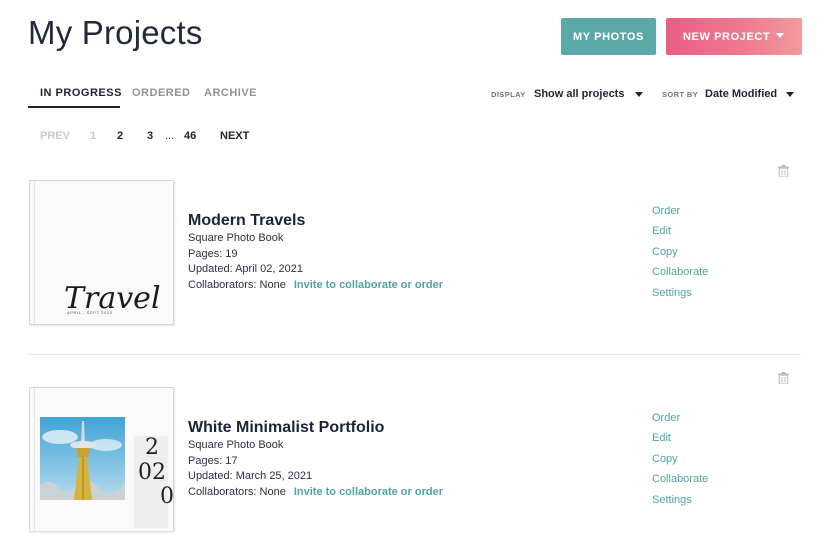  What do you see at coordinates (81, 93) in the screenshot?
I see `tab-in-progress: IN PROGRESS` at bounding box center [81, 93].